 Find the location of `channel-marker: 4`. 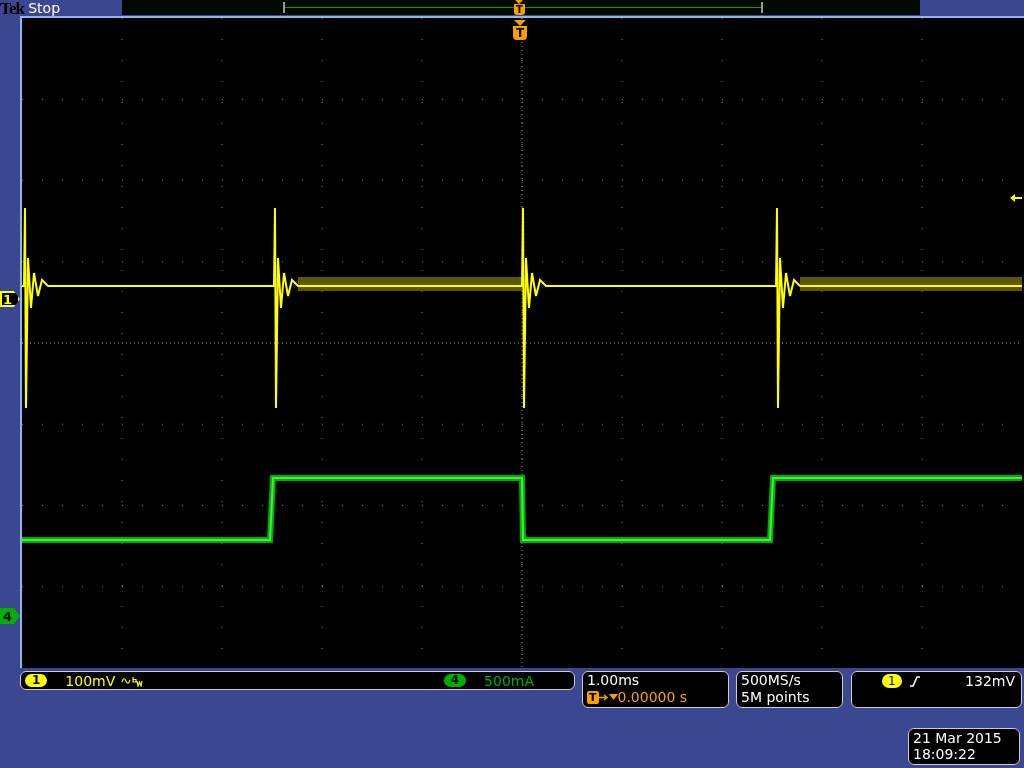

channel-marker: 4 is located at coordinates (10, 616).